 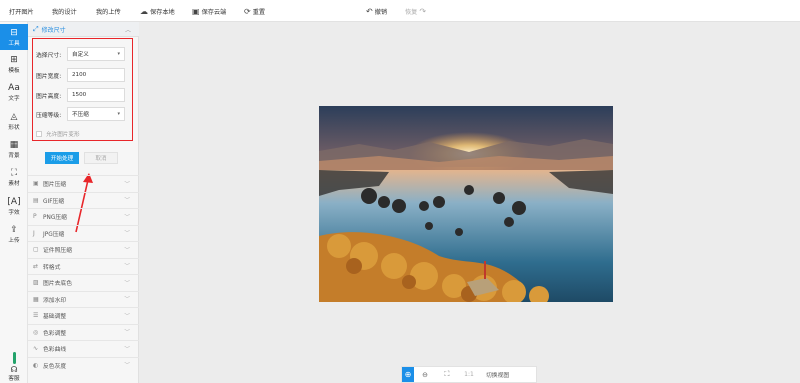 What do you see at coordinates (411, 12) in the screenshot?
I see `redo-label: 恢复` at bounding box center [411, 12].